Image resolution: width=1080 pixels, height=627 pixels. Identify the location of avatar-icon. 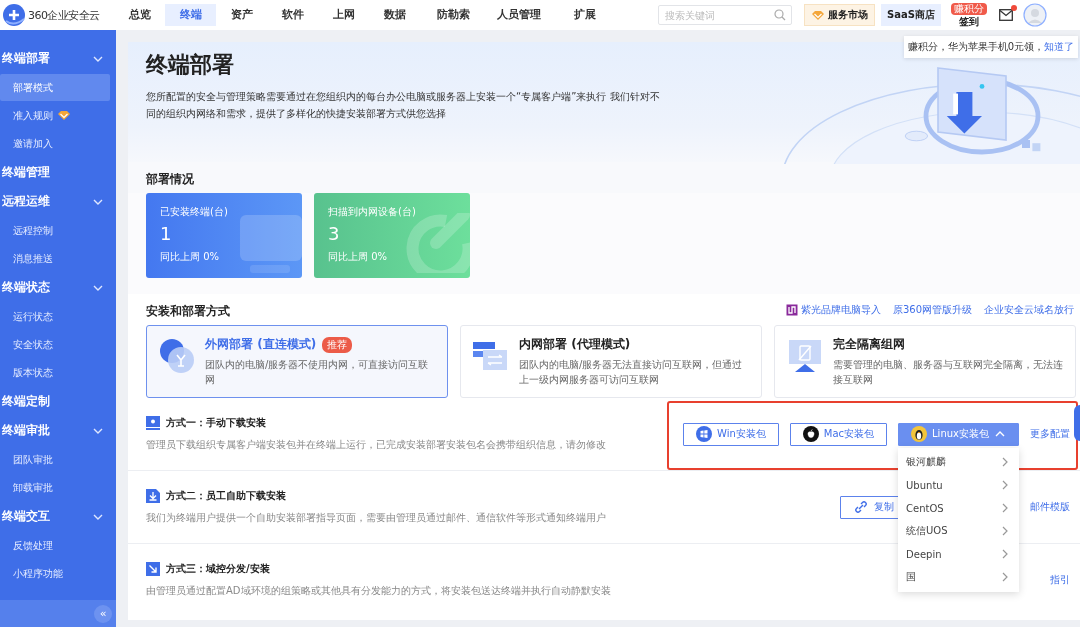
(1034, 15).